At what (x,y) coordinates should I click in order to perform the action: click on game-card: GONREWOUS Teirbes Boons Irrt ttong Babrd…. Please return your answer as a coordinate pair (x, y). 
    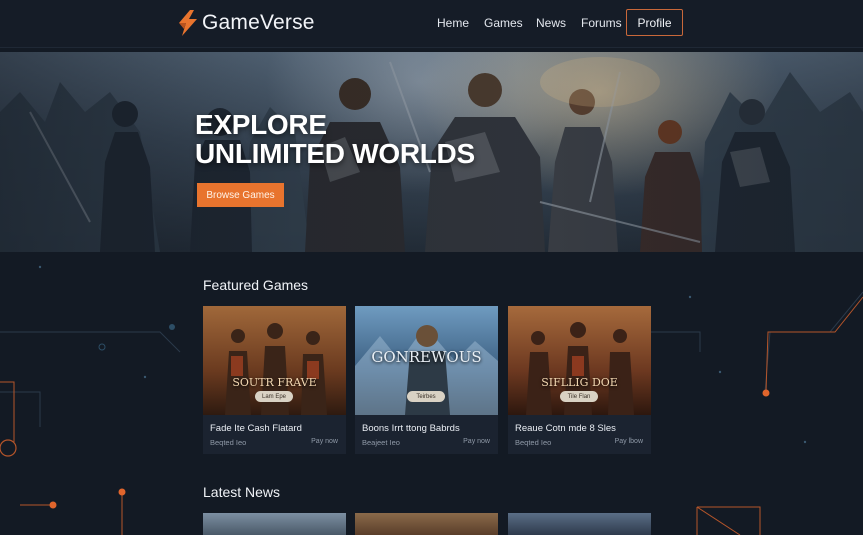
    Looking at the image, I should click on (426, 380).